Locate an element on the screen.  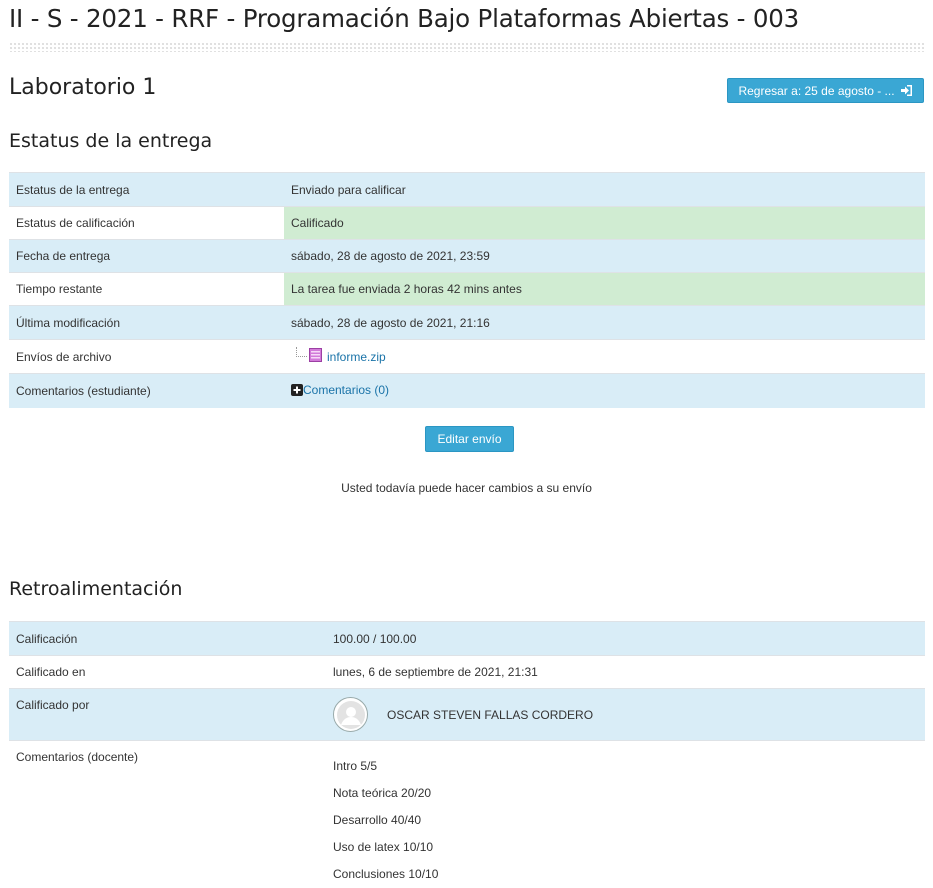
plus-square-icon is located at coordinates (297, 391).